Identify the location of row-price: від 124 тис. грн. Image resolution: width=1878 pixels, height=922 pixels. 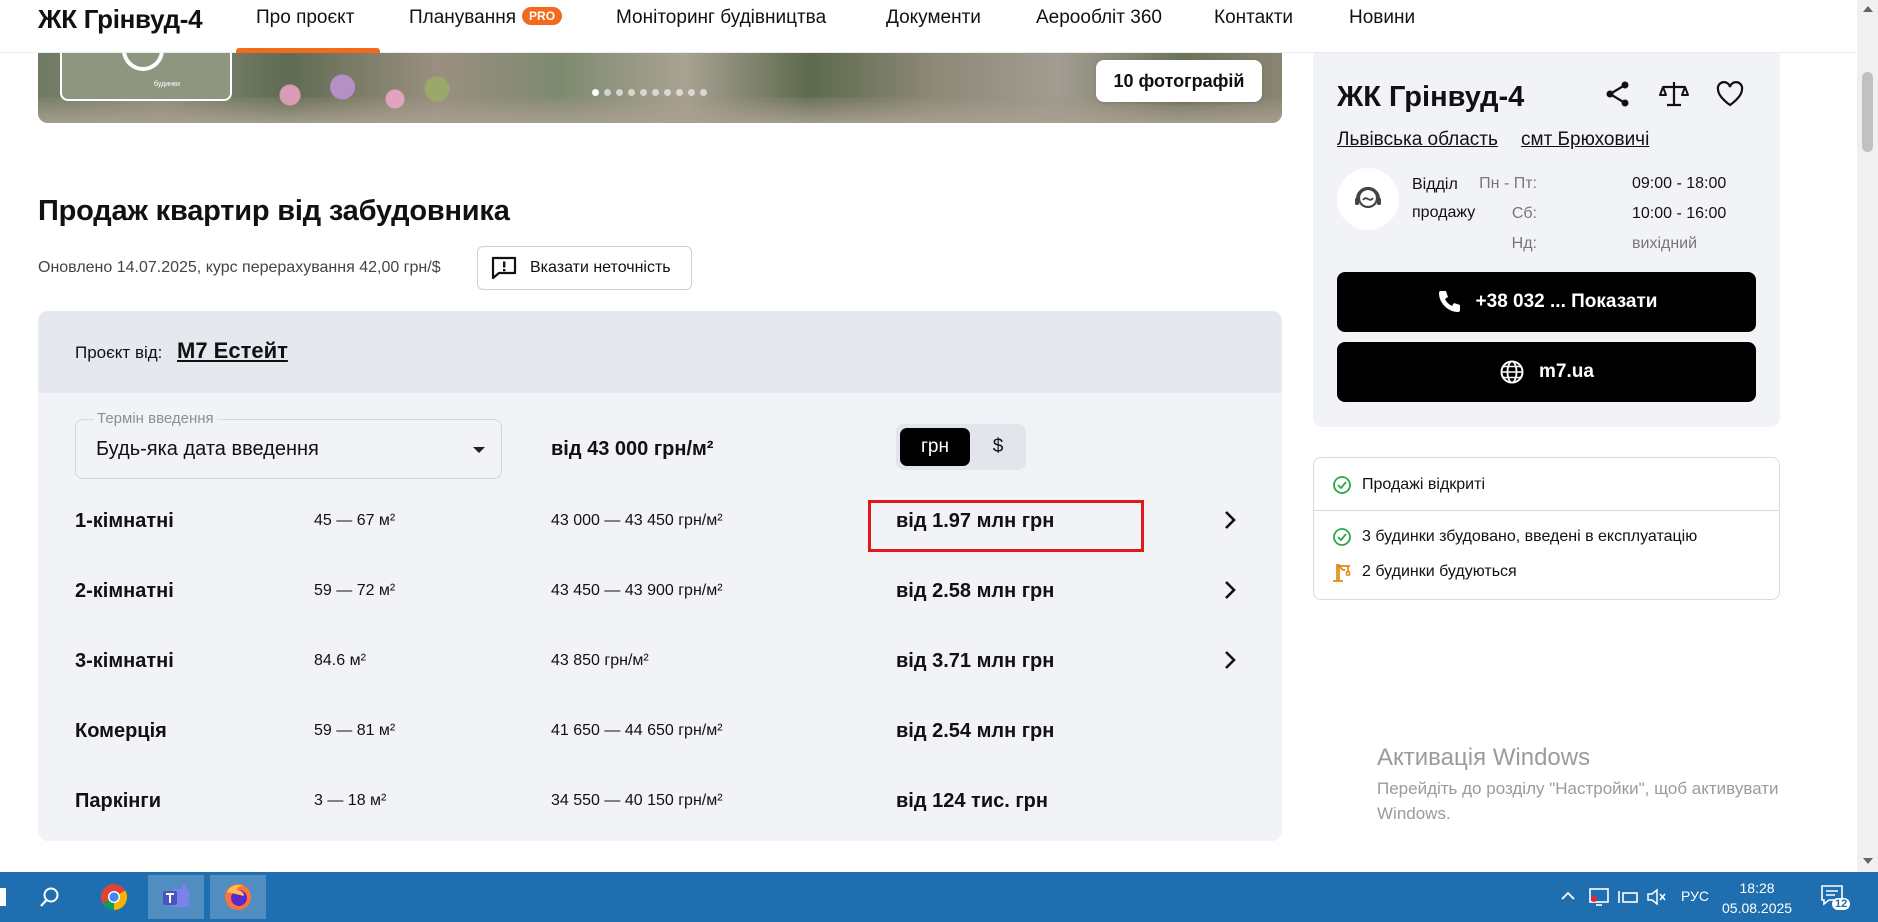
(972, 801).